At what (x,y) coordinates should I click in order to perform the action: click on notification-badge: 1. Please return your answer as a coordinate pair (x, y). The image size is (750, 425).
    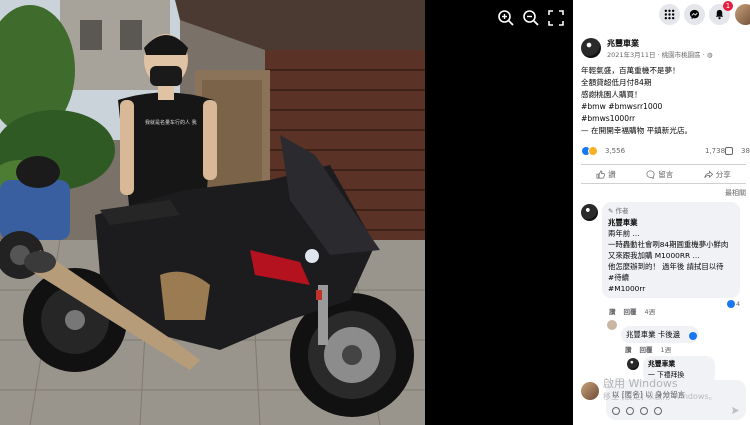
    Looking at the image, I should click on (728, 6).